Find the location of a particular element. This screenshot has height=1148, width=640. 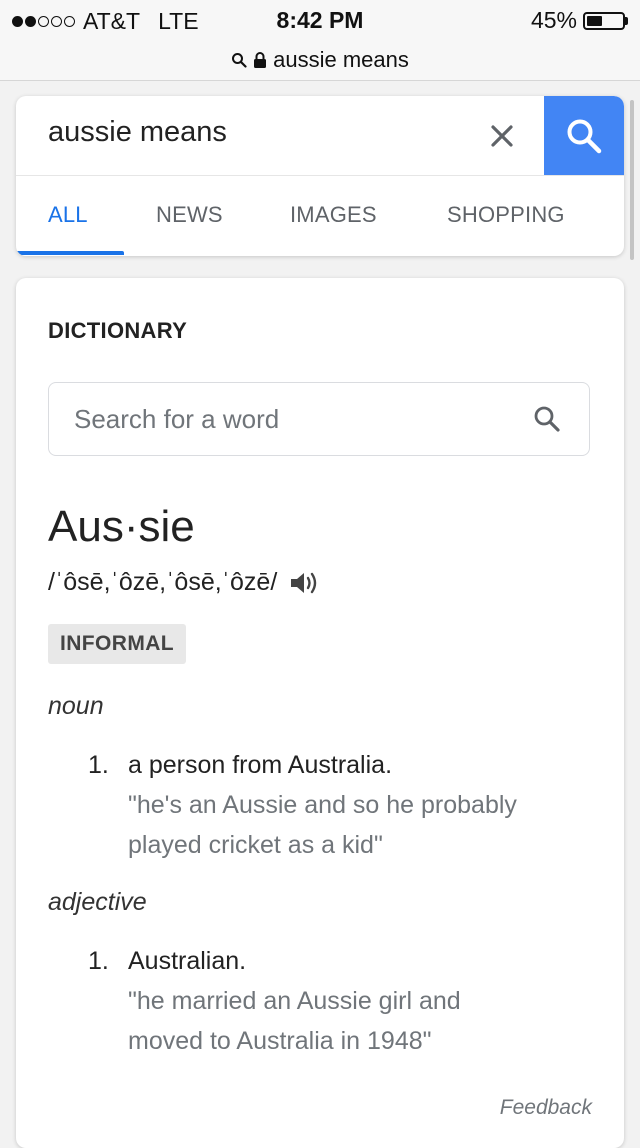

sense-example-line: "he married an Aussie girl and is located at coordinates (294, 1001).